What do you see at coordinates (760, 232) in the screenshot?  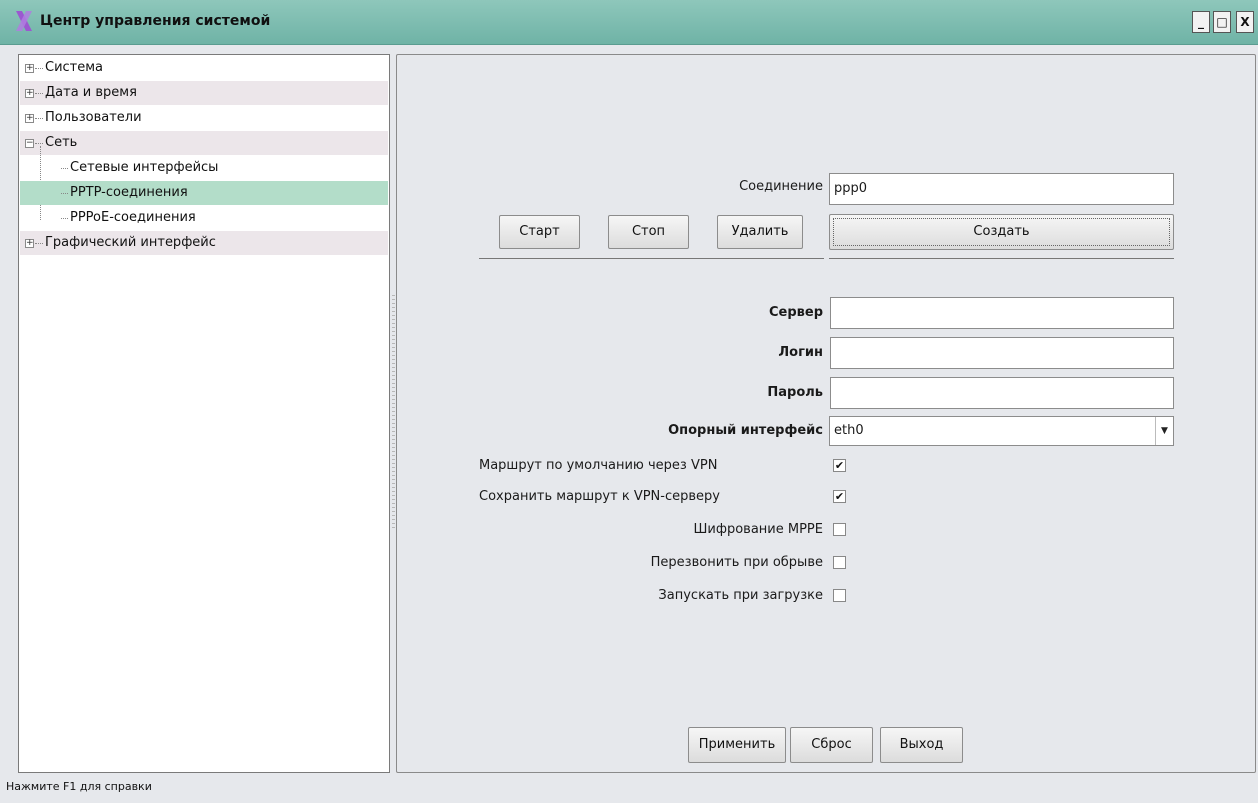 I see `delete-button: Удалить` at bounding box center [760, 232].